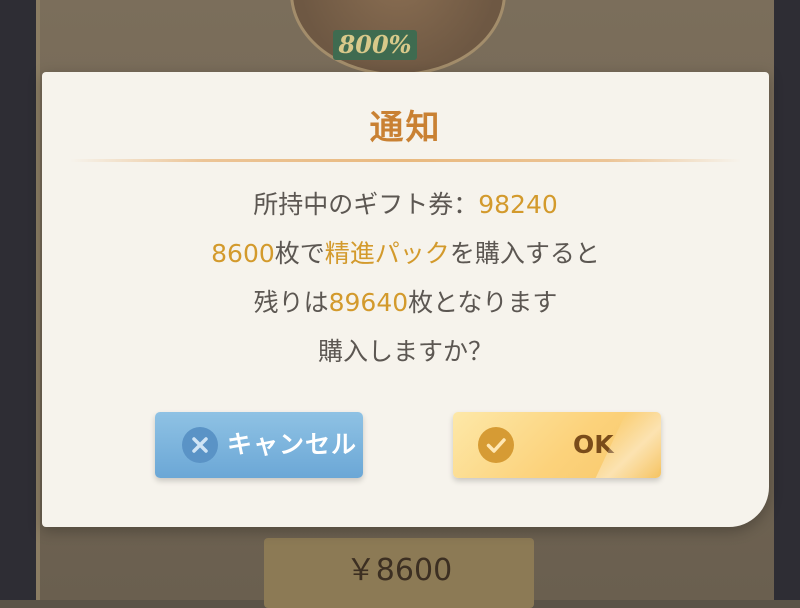 The image size is (800, 608). I want to click on message-line-balance: 所持中のギフト券：98240, so click(405, 204).